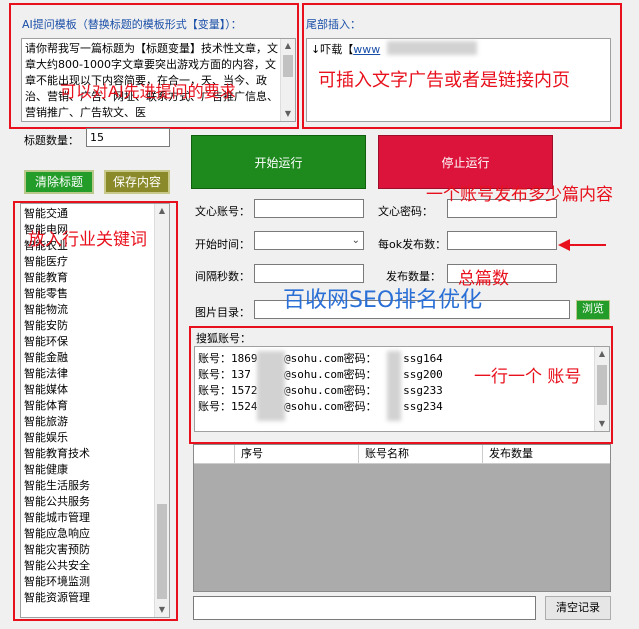 The image size is (639, 629). I want to click on footer-annotation-box, so click(462, 66).